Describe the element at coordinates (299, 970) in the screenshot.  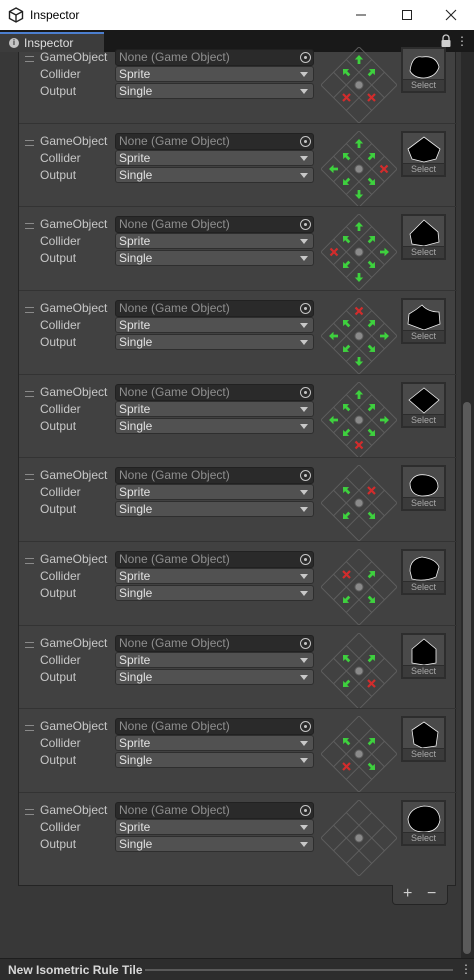
I see `footer-drag-handle` at that location.